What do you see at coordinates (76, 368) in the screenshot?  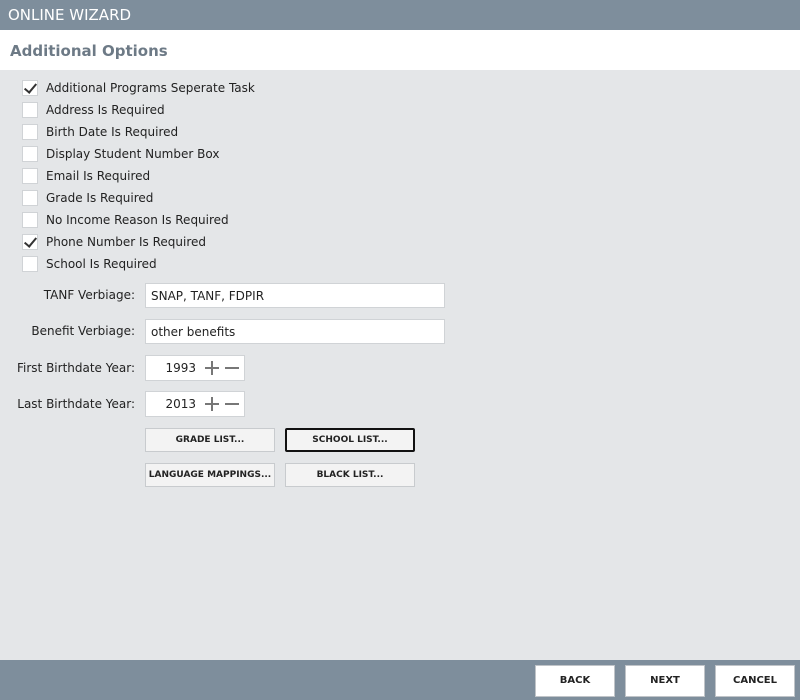 I see `first-birthdate-year-label: First Birthdate Year:` at bounding box center [76, 368].